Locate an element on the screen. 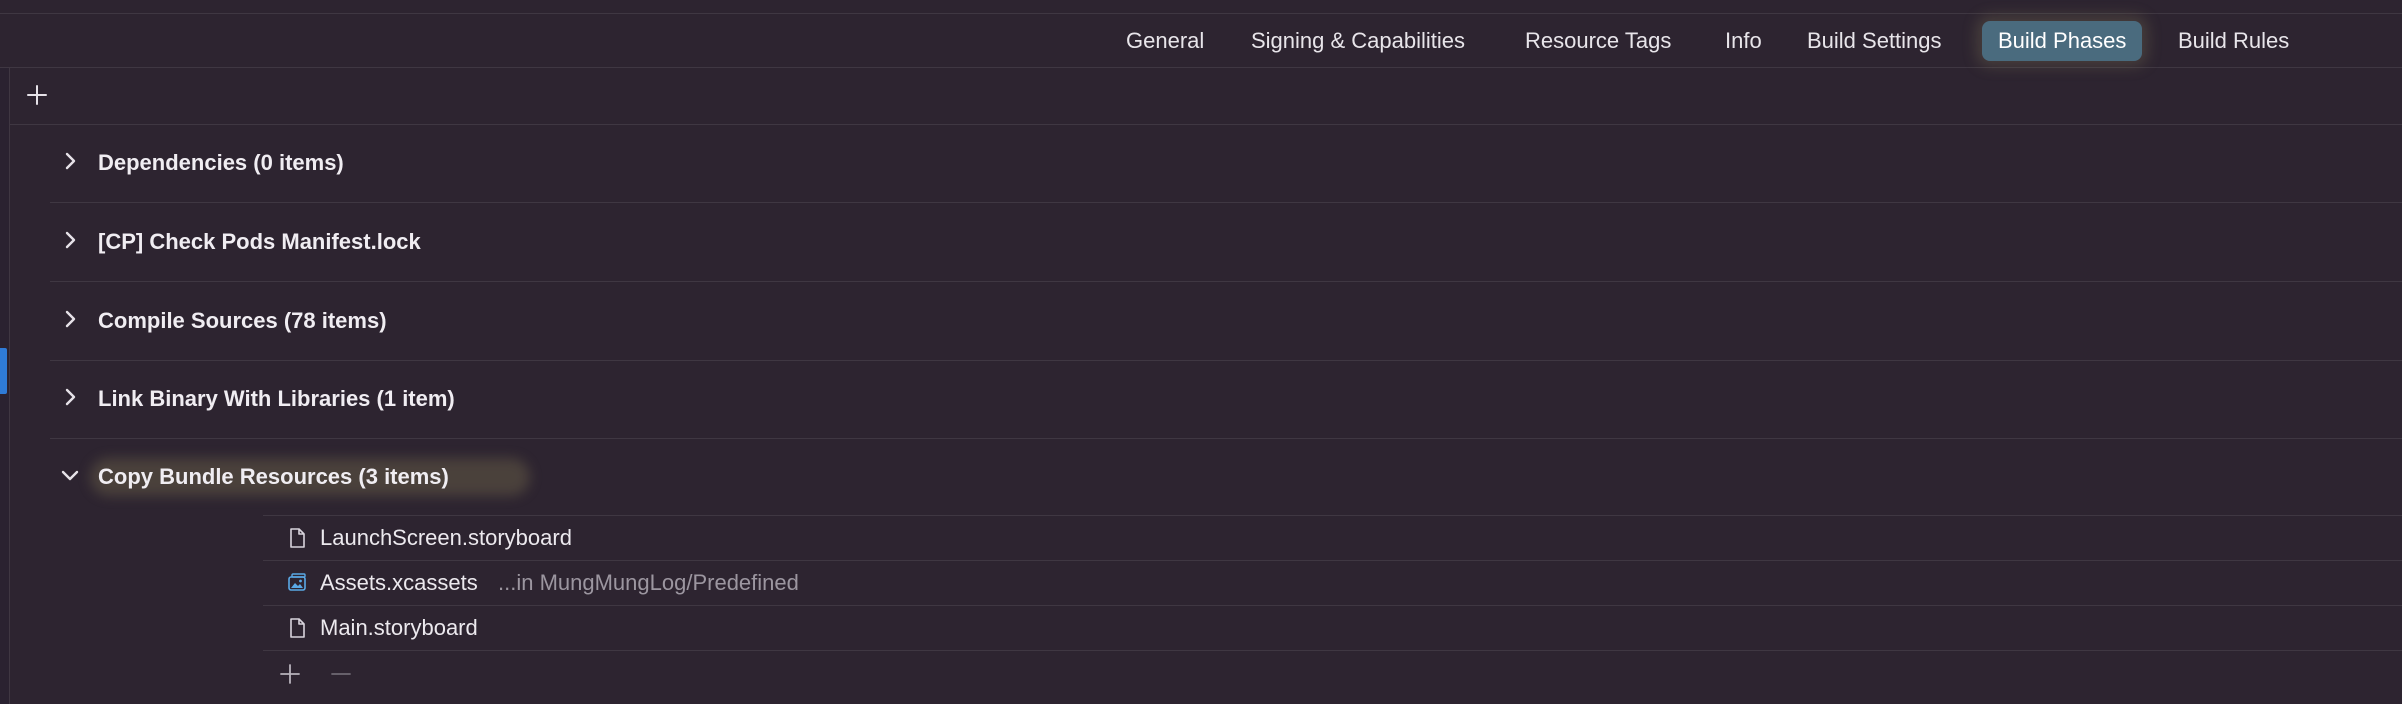  chevron-down-icon is located at coordinates (70, 475).